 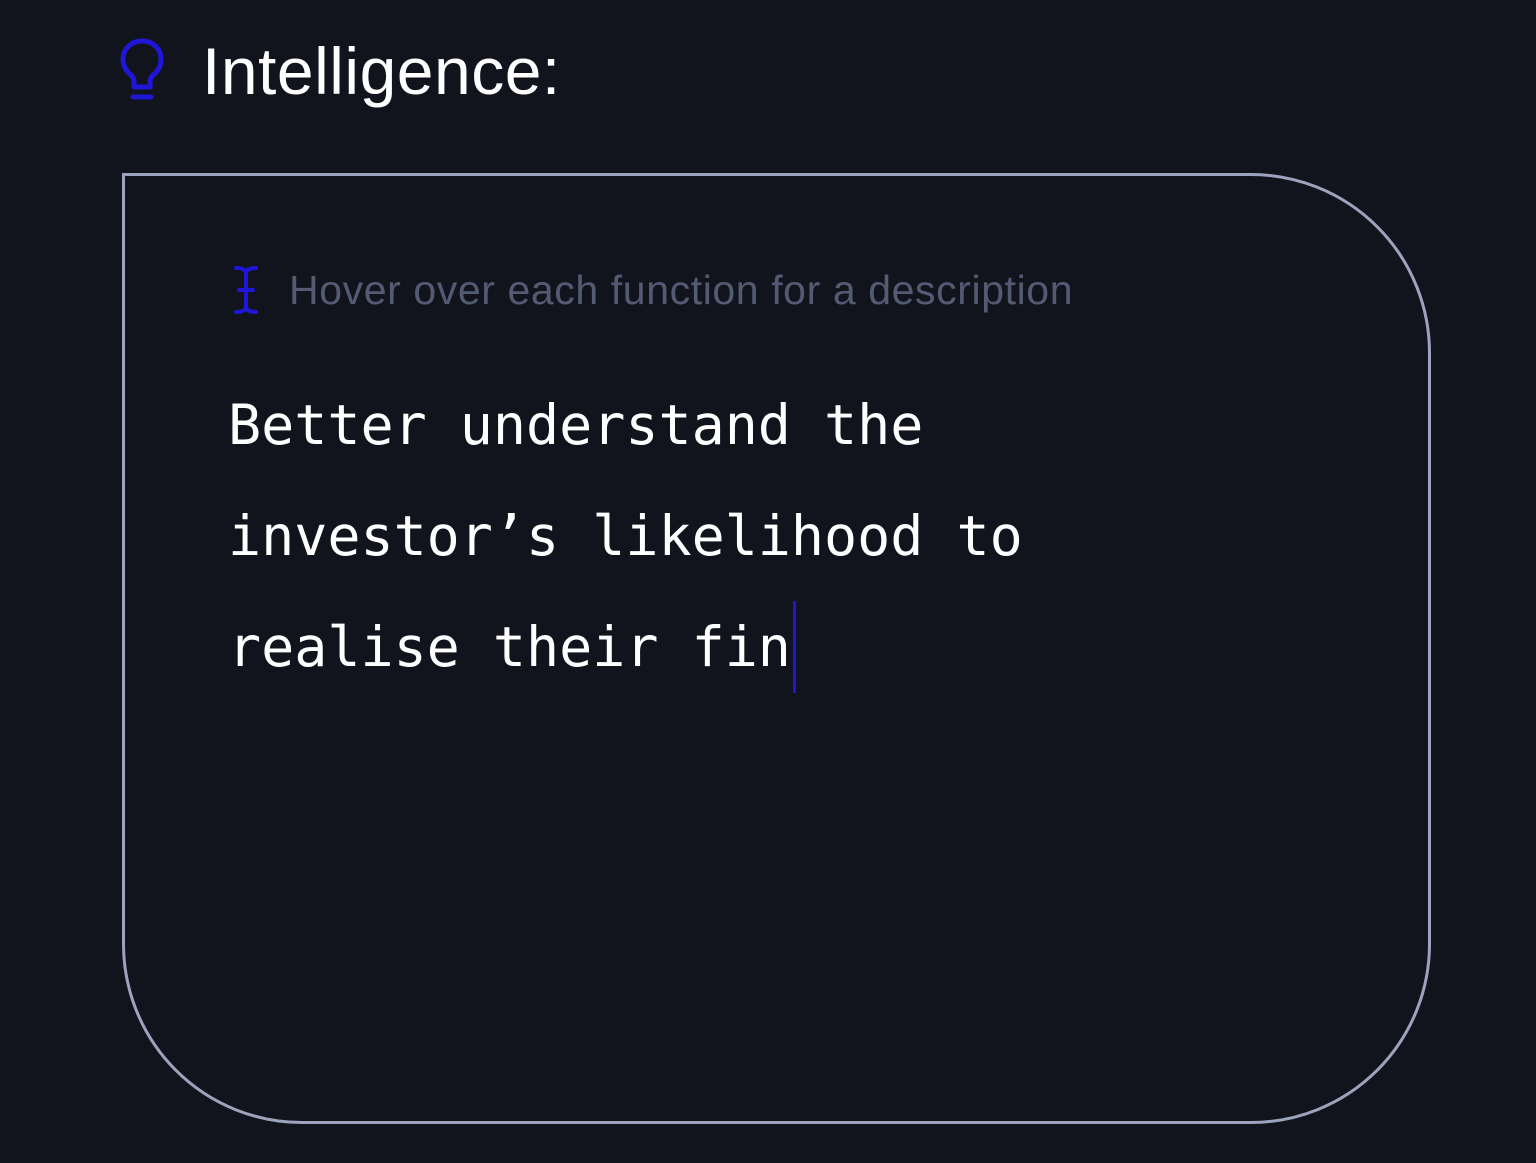 What do you see at coordinates (246, 290) in the screenshot?
I see `text-cursor-icon` at bounding box center [246, 290].